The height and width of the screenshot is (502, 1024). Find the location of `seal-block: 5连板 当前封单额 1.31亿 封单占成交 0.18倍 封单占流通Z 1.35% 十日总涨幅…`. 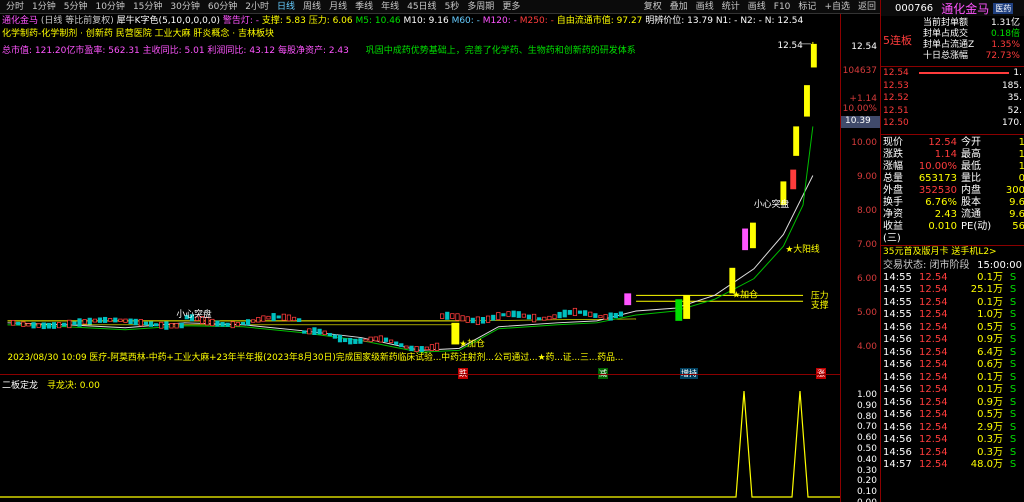

seal-block: 5连板 当前封单额 1.31亿 封单占成交 0.18倍 封单占流通Z 1.35% 十日总涨幅… is located at coordinates (952, 39).